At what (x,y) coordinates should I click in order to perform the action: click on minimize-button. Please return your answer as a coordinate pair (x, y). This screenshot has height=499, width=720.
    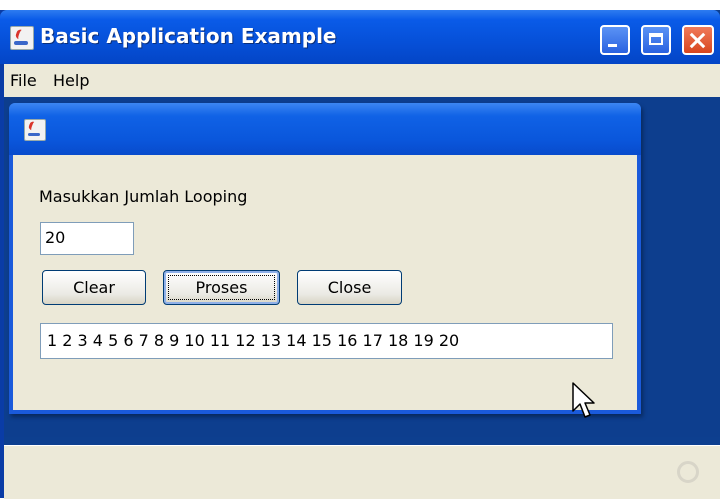
    Looking at the image, I should click on (615, 40).